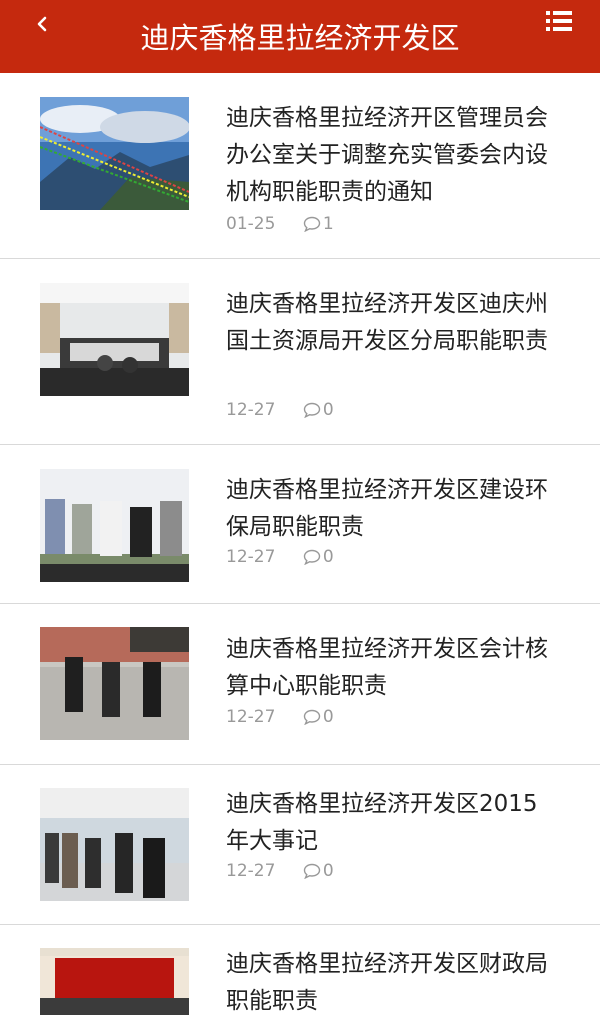 The width and height of the screenshot is (600, 1015). Describe the element at coordinates (328, 224) in the screenshot. I see `comment-count-value: 1` at that location.